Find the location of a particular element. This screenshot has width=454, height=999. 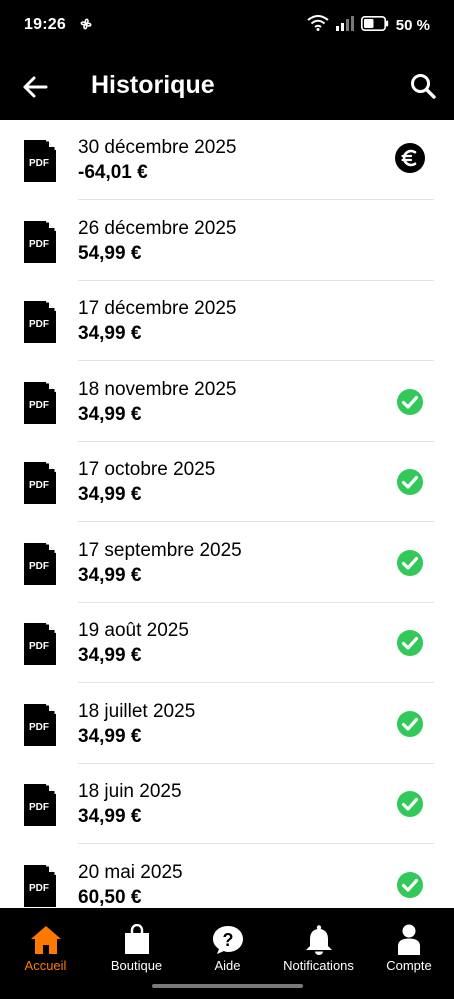

battery-icon is located at coordinates (374, 25).